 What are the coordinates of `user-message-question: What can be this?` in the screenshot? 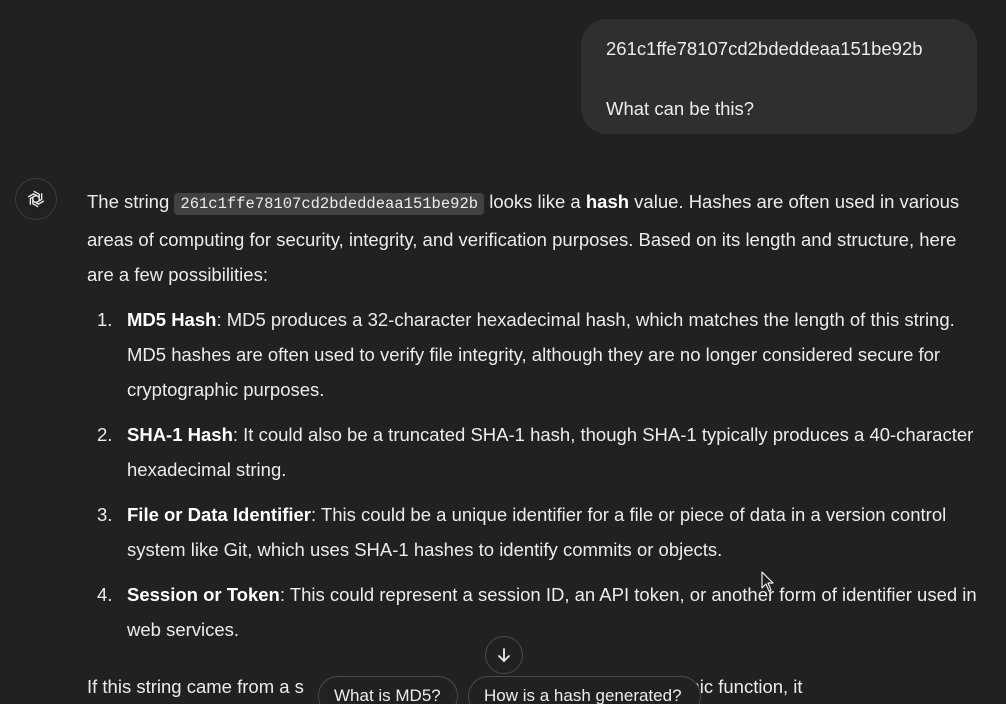 It's located at (680, 108).